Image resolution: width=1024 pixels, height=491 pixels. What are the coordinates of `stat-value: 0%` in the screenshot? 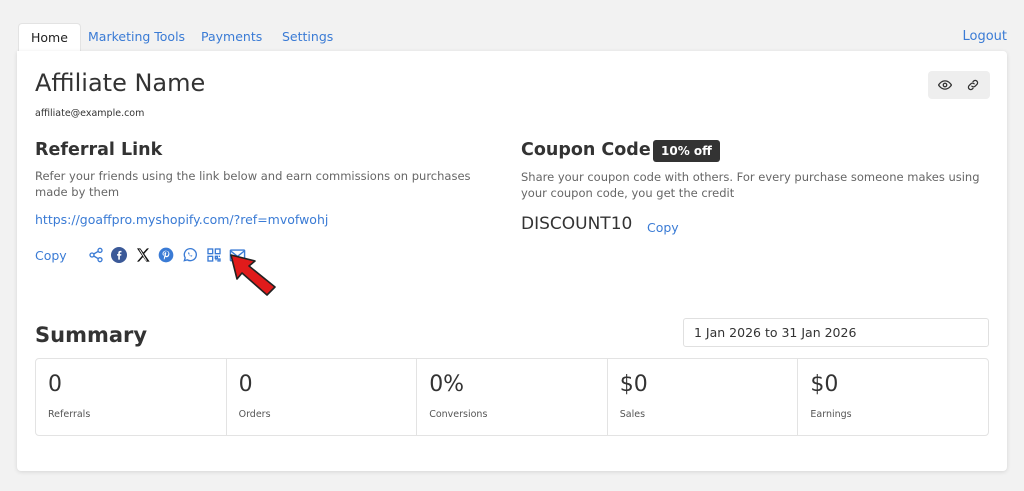 It's located at (447, 384).